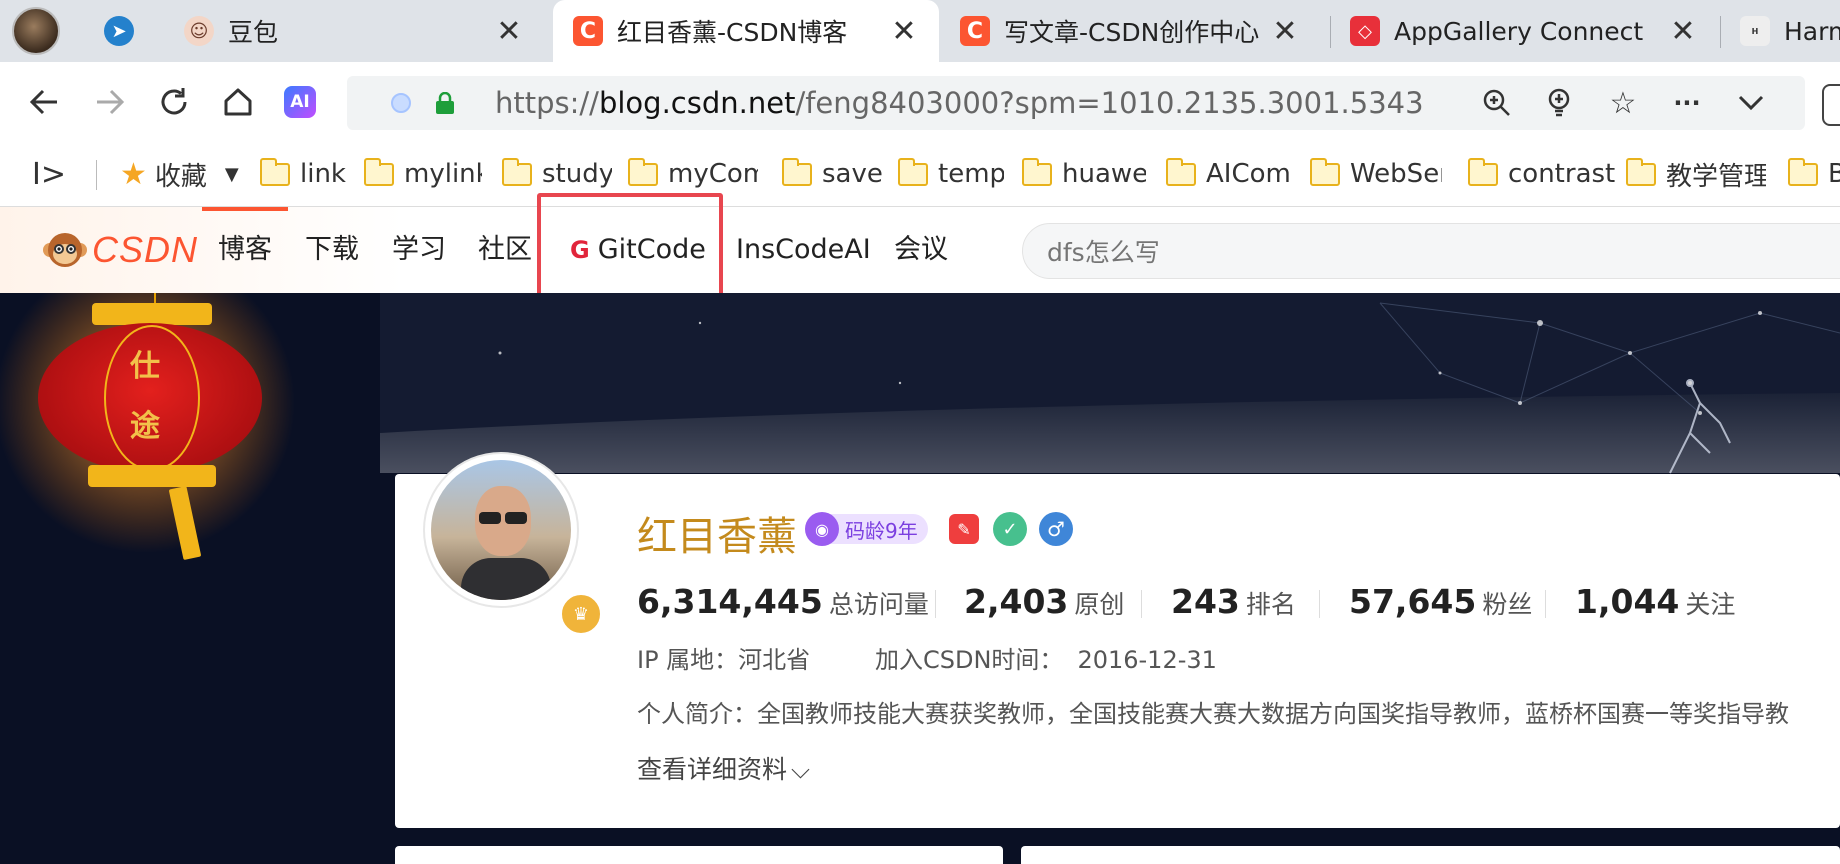  What do you see at coordinates (1497, 103) in the screenshot?
I see `zoom-icon` at bounding box center [1497, 103].